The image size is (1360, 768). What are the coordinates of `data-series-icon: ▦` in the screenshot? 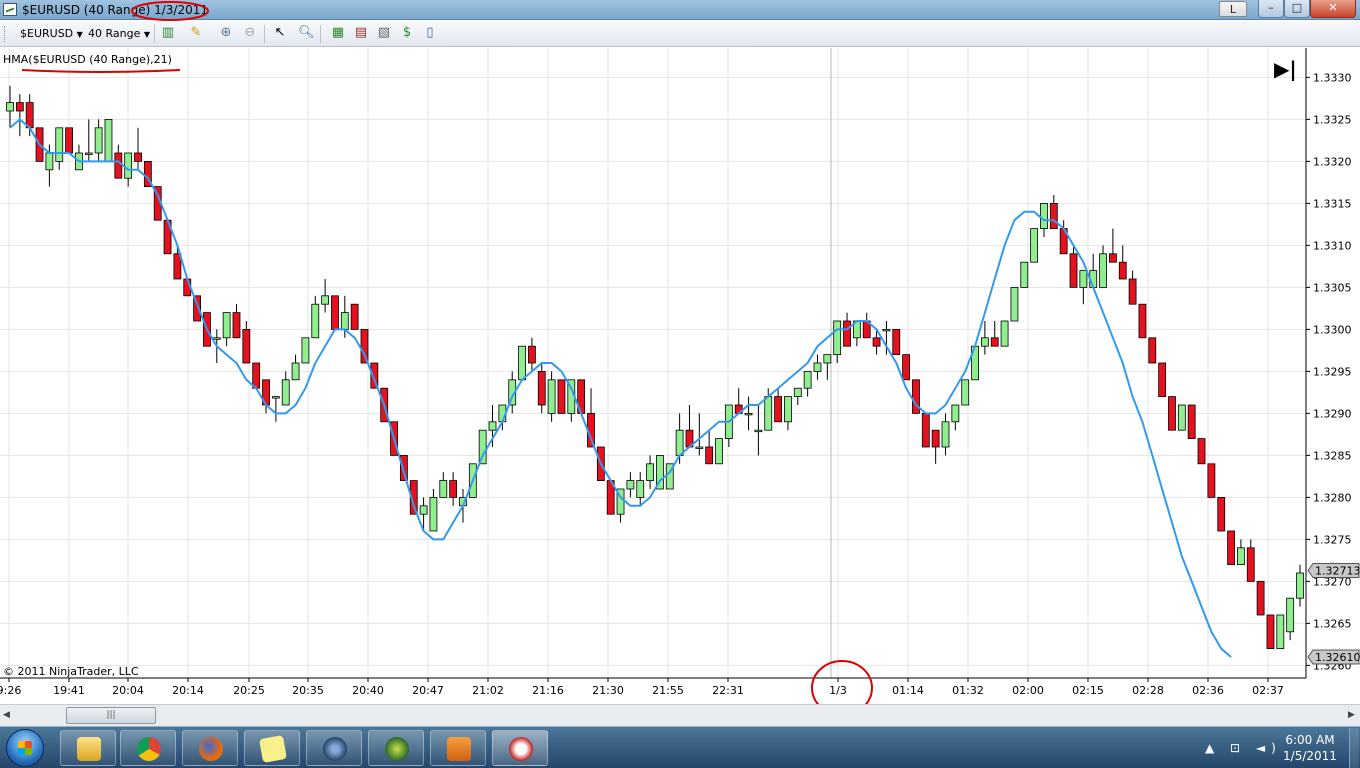 It's located at (338, 33).